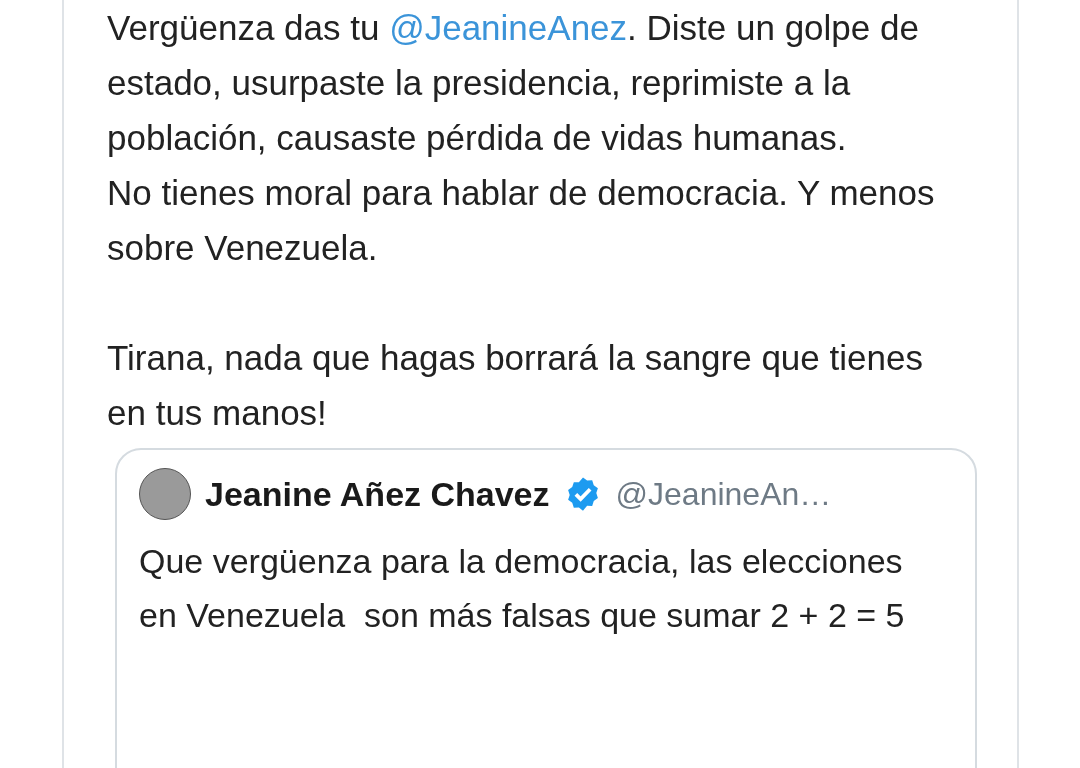  I want to click on avatar, so click(165, 494).